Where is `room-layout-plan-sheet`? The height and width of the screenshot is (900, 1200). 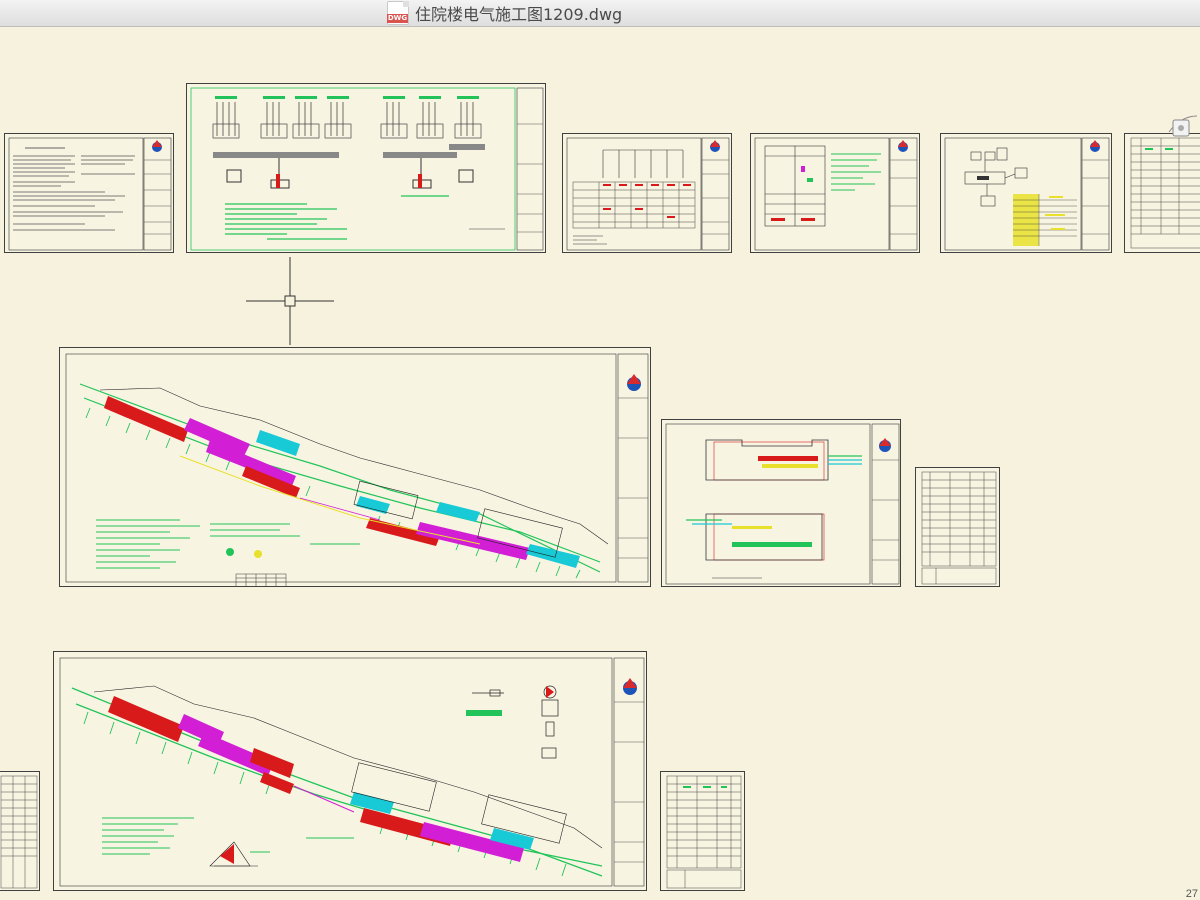 room-layout-plan-sheet is located at coordinates (781, 503).